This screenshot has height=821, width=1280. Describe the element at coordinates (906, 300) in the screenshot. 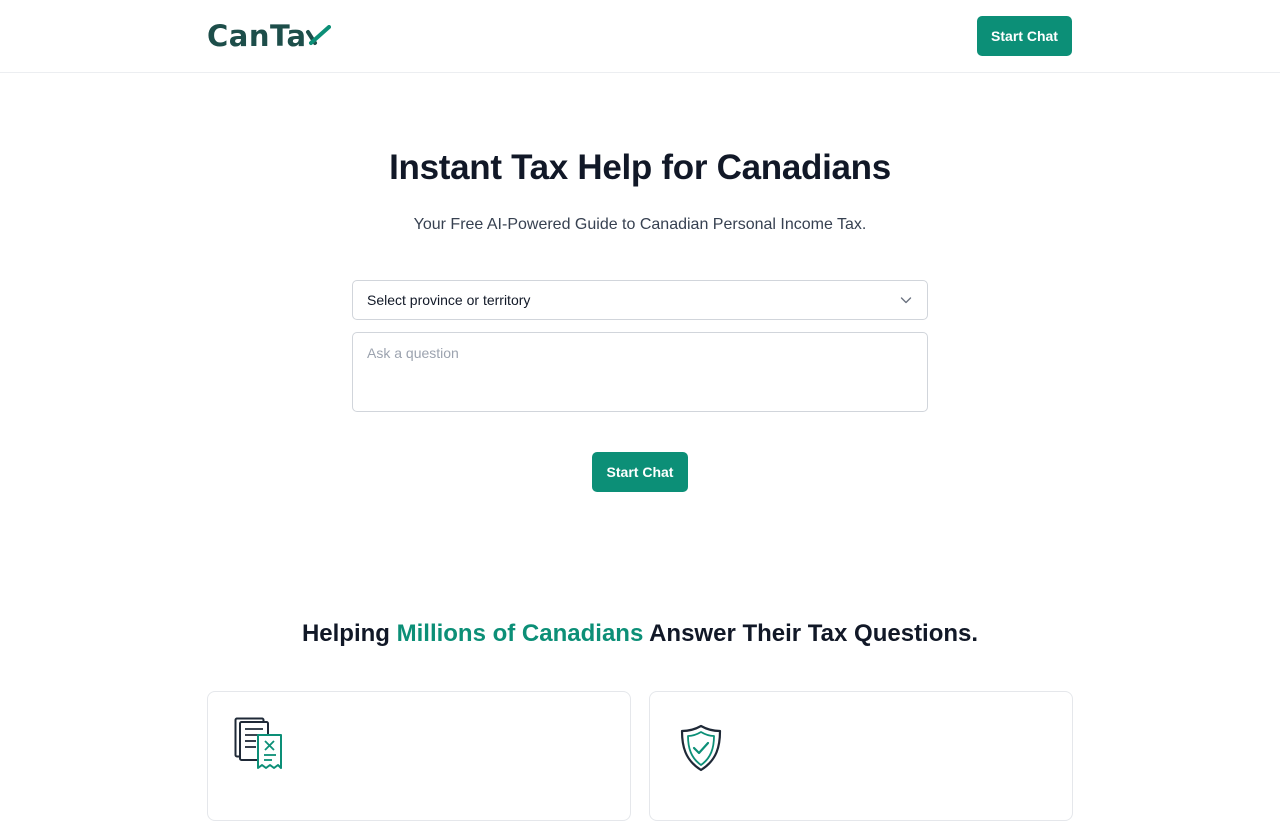

I see `chevron-down-icon` at that location.